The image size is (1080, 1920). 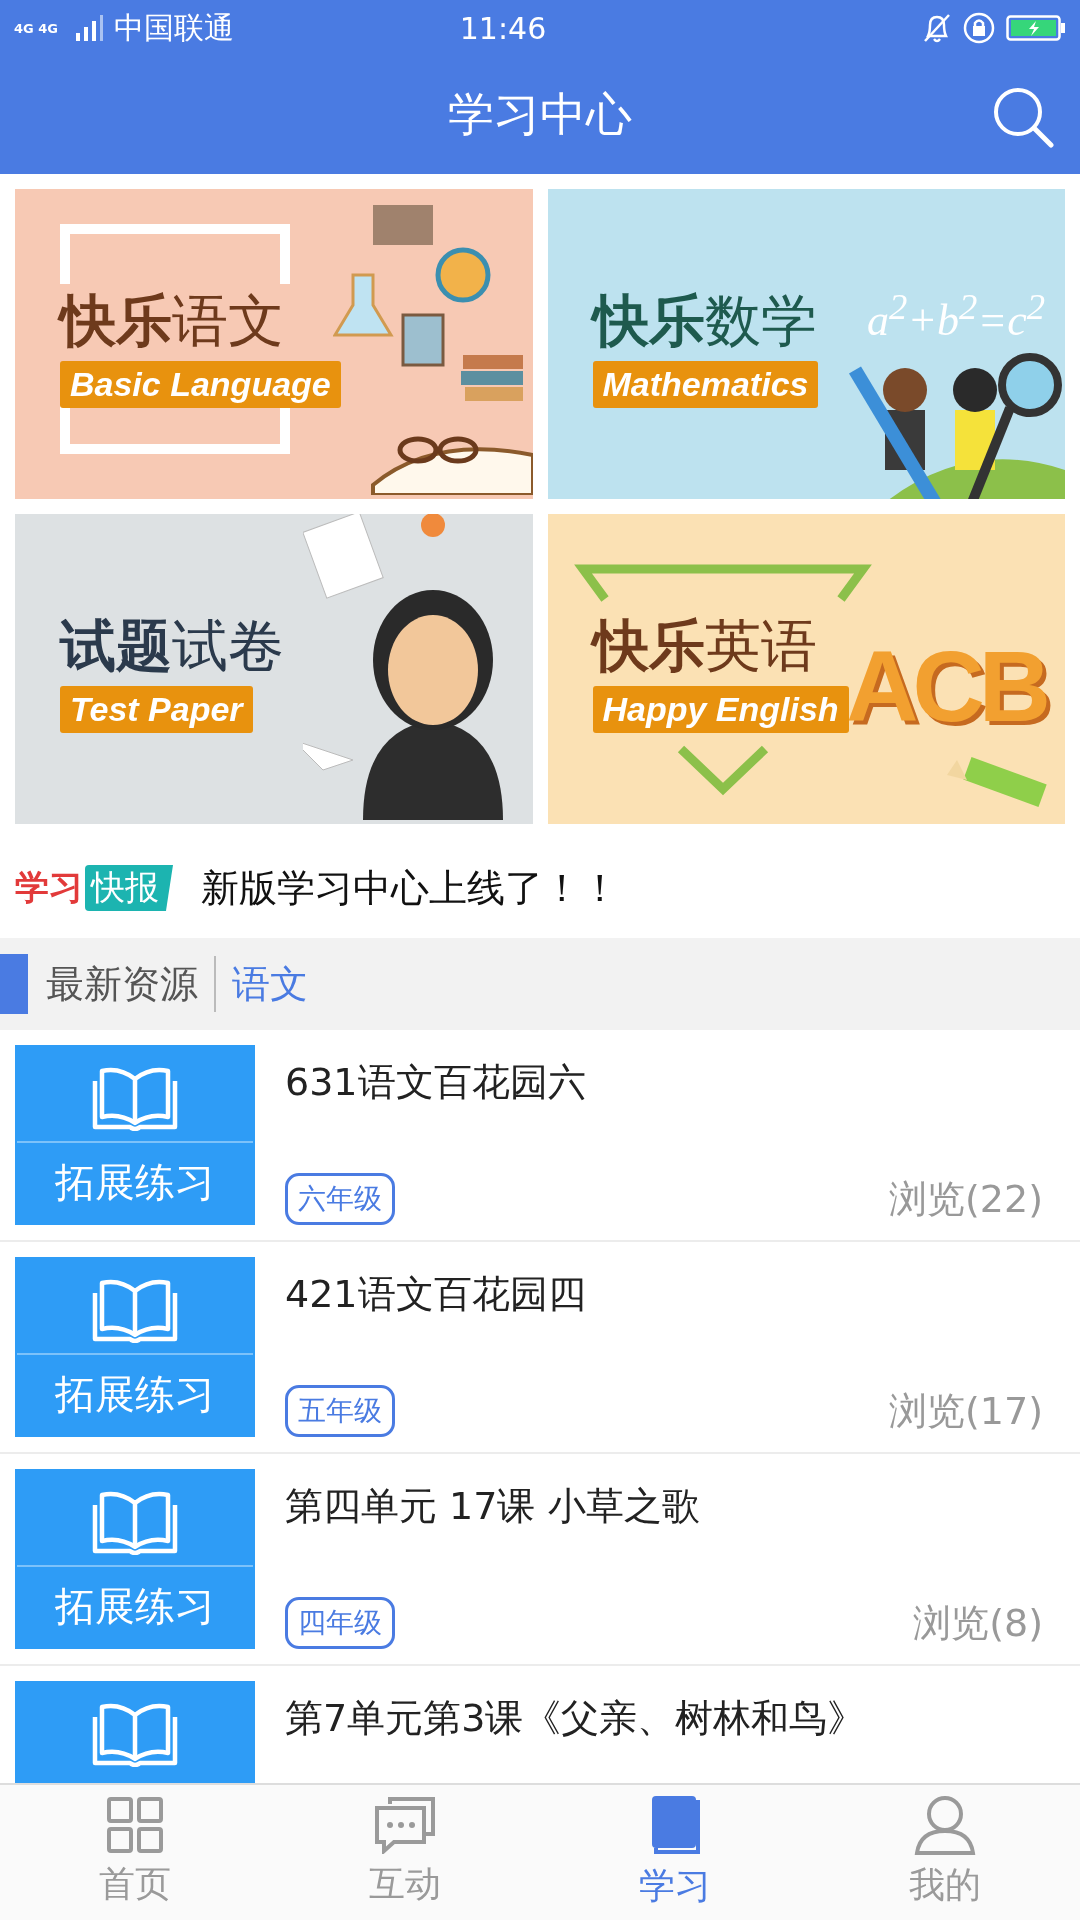 I want to click on carrier-name: 中国联通, so click(x=174, y=27).